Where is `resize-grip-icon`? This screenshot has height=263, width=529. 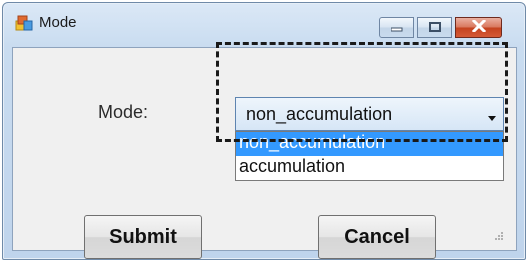
resize-grip-icon is located at coordinates (498, 233).